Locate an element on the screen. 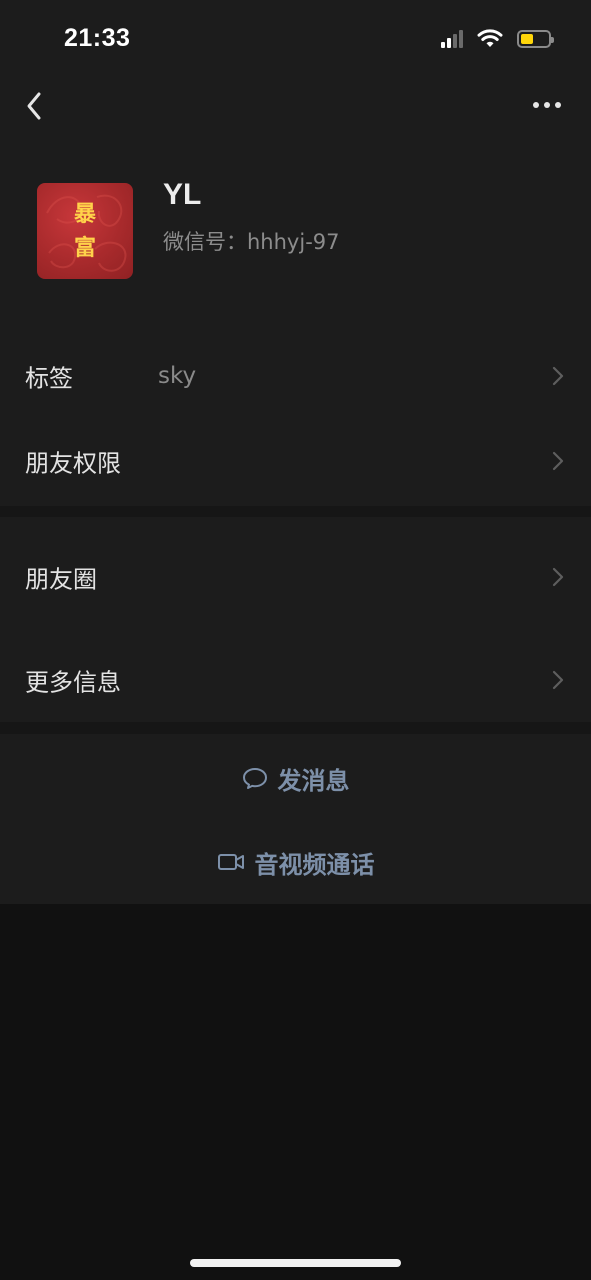 Image resolution: width=591 pixels, height=1280 pixels. profile-name: YL is located at coordinates (182, 194).